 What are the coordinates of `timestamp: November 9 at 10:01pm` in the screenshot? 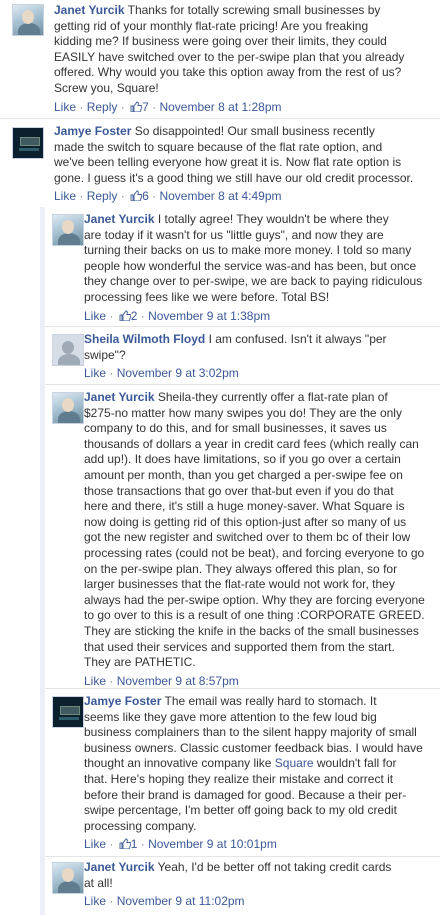 It's located at (212, 844).